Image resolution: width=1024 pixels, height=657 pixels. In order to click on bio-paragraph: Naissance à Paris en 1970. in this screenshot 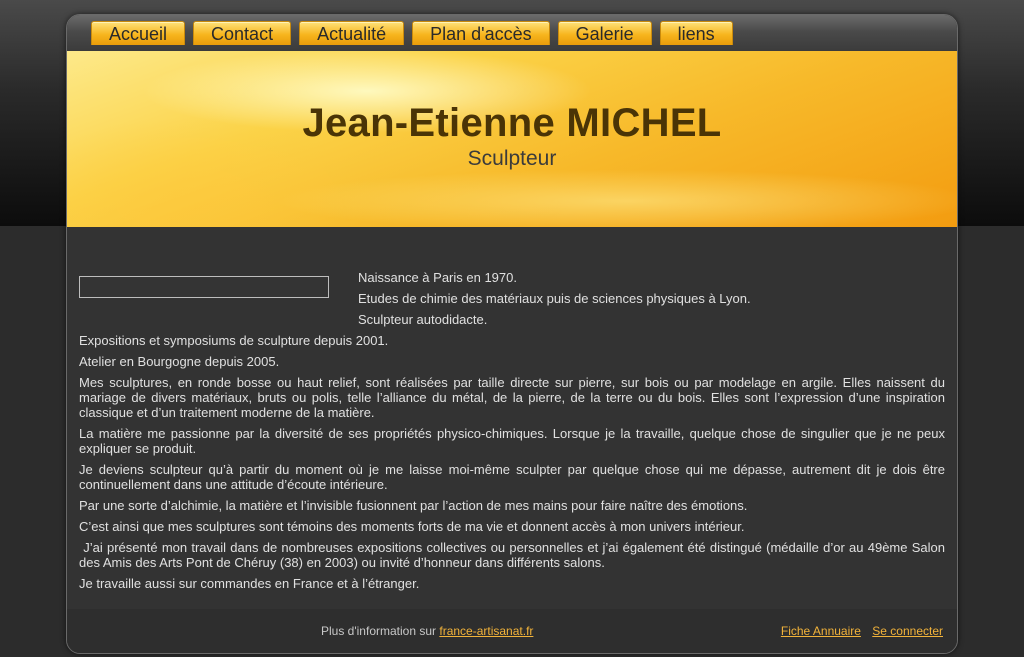, I will do `click(437, 277)`.